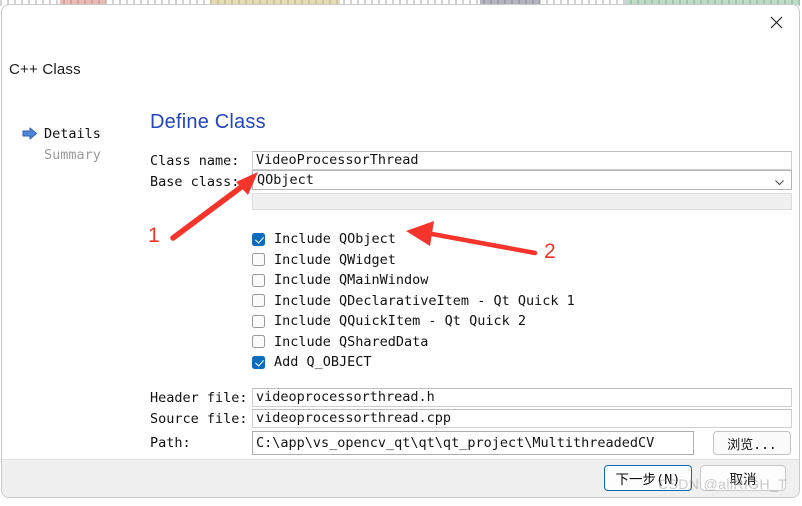 The width and height of the screenshot is (802, 506). What do you see at coordinates (723, 484) in the screenshot?
I see `watermark: CSDN @allRIGH_T` at bounding box center [723, 484].